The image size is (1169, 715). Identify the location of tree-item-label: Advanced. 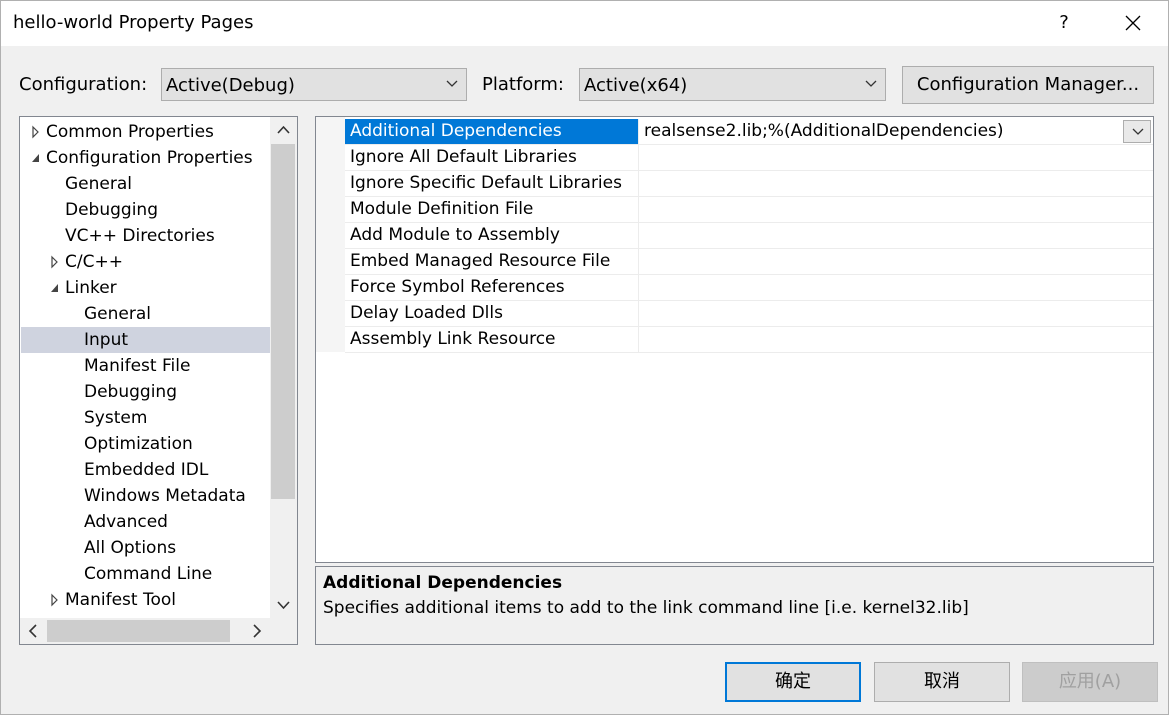
(126, 522).